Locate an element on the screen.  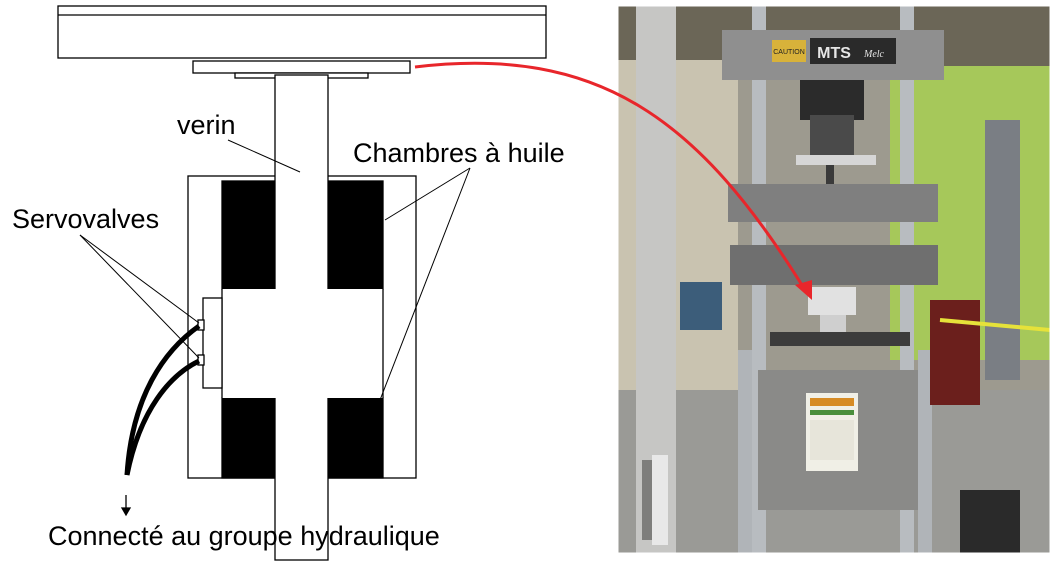
label-servovalves: Servovalves is located at coordinates (85, 219).